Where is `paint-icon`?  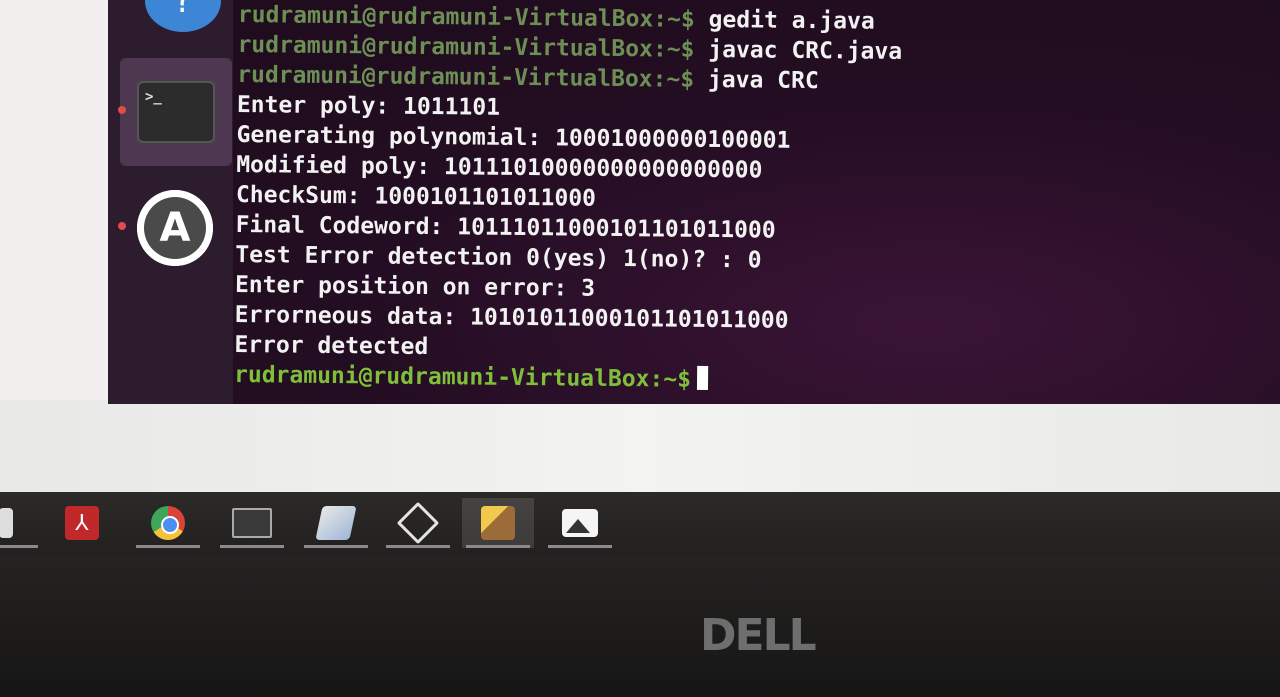 paint-icon is located at coordinates (498, 523).